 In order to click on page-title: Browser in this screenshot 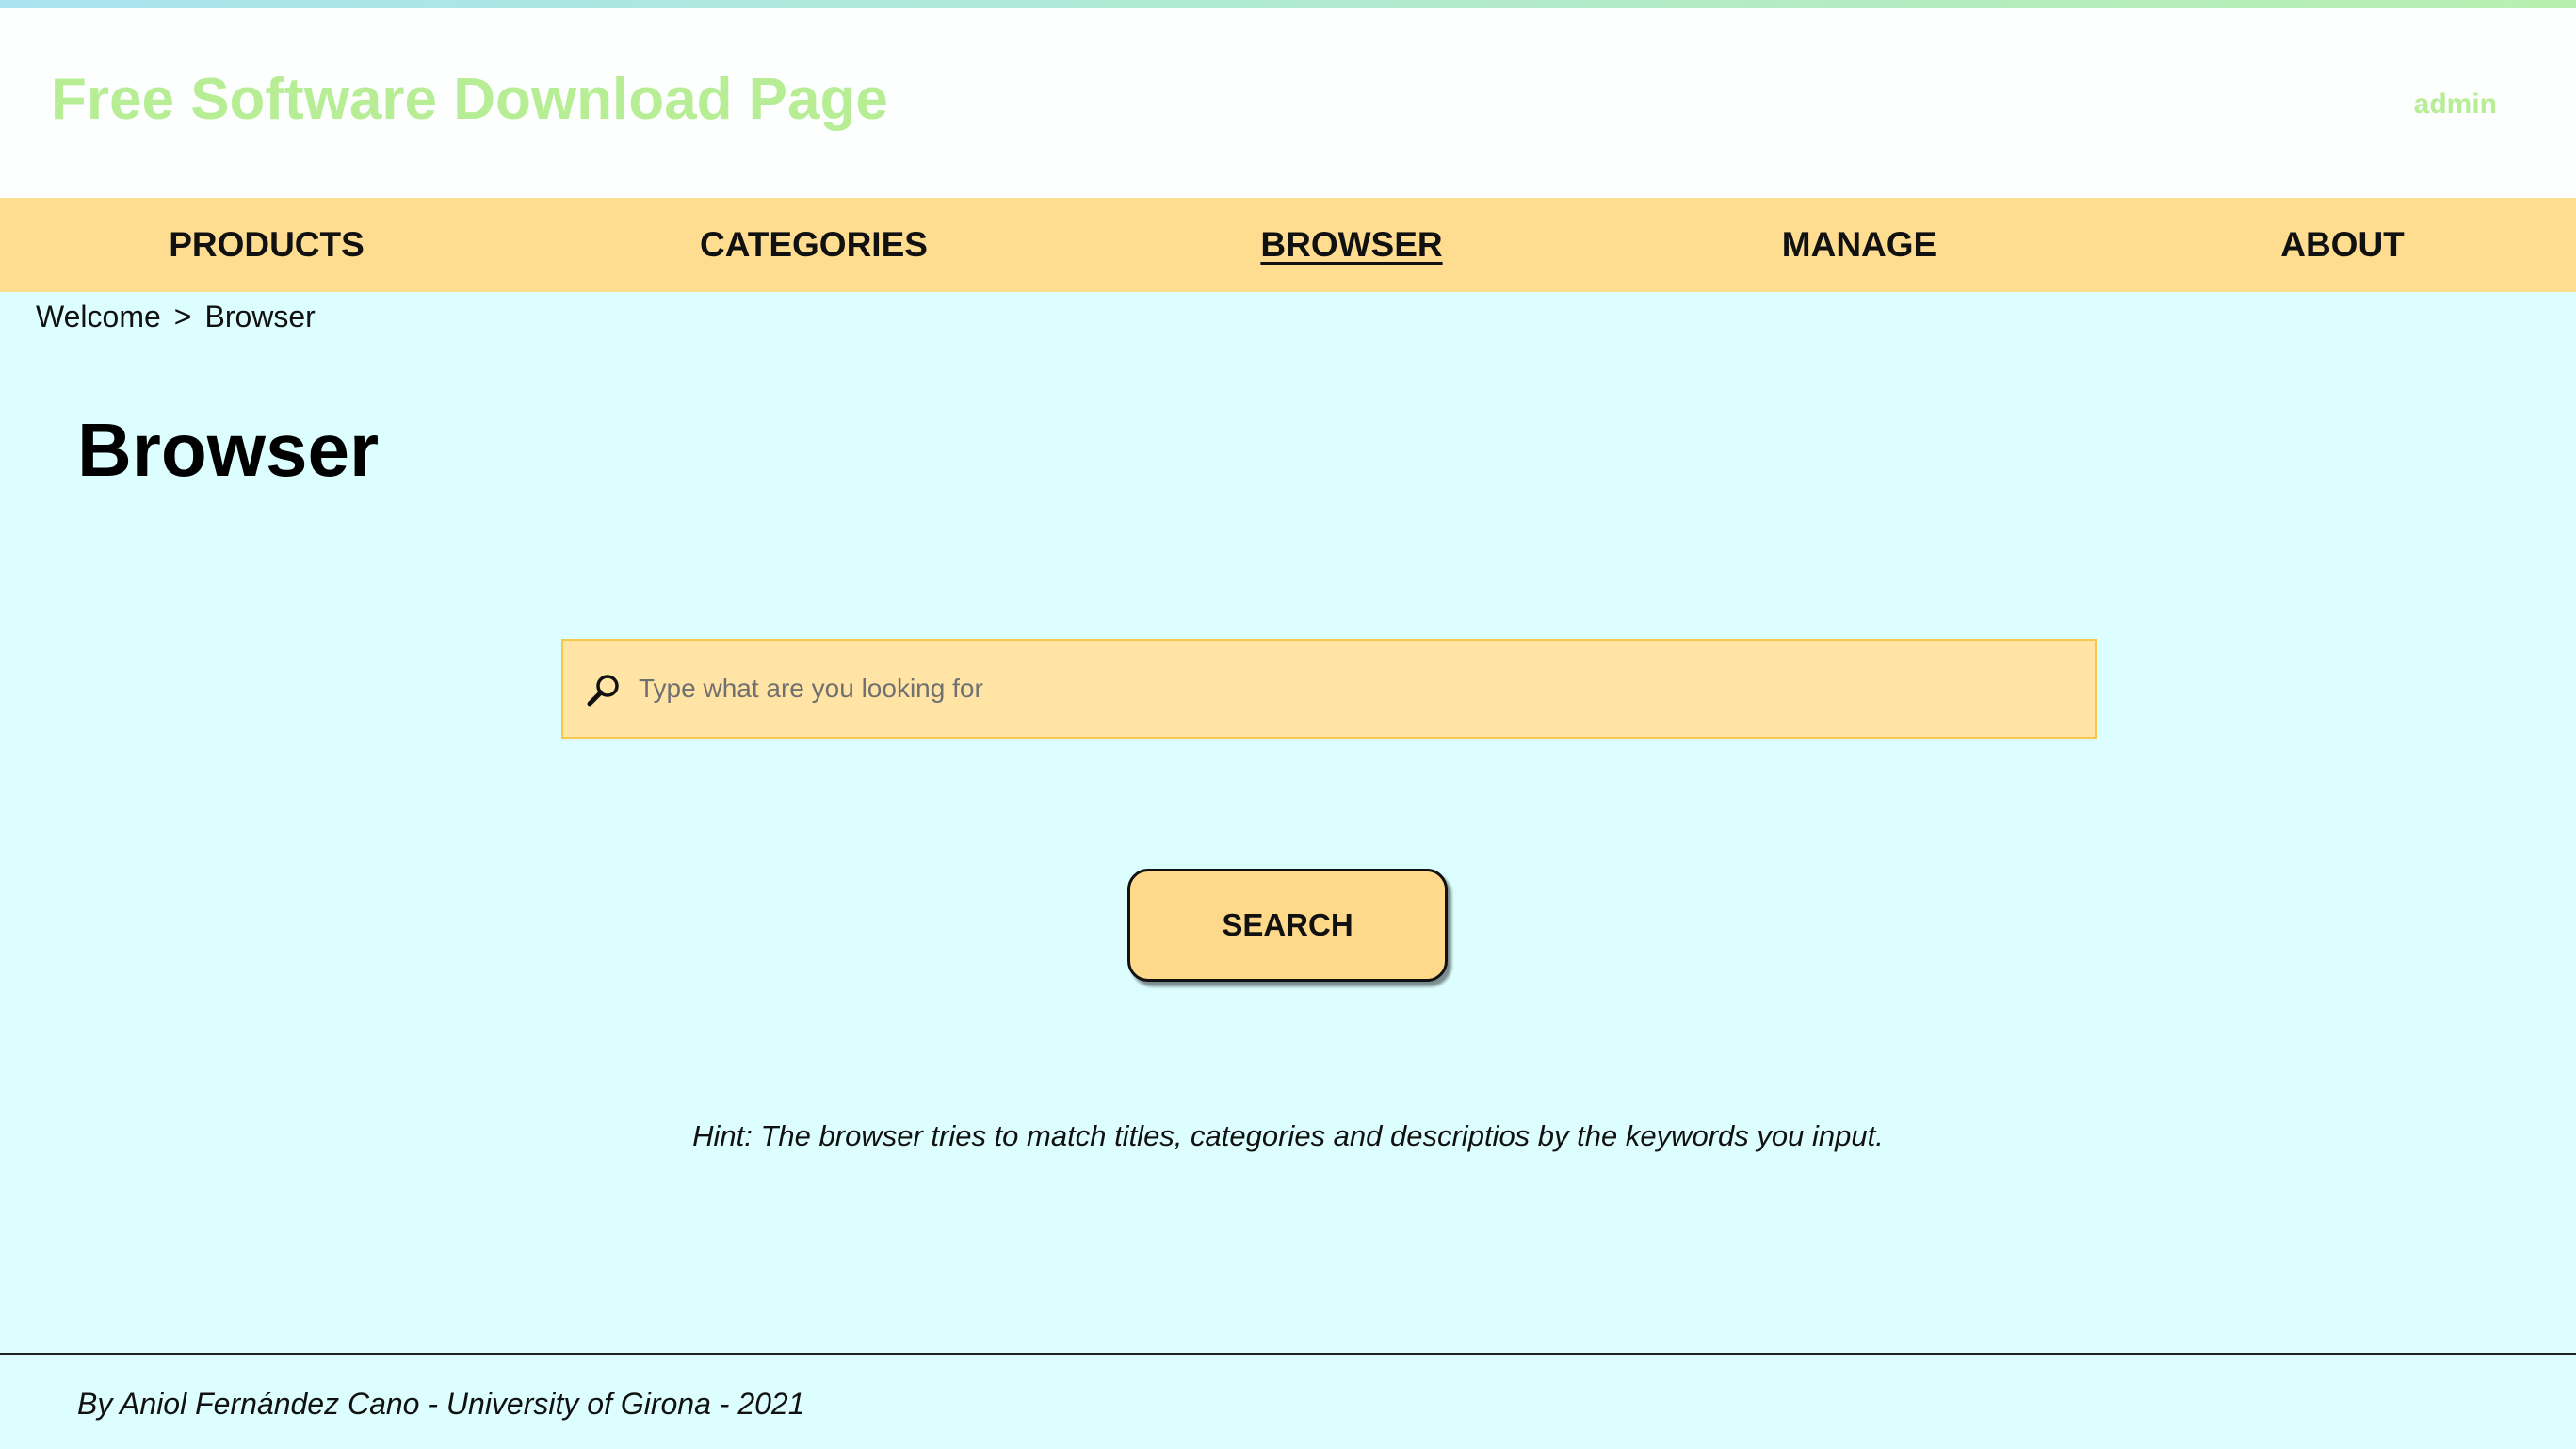, I will do `click(228, 450)`.